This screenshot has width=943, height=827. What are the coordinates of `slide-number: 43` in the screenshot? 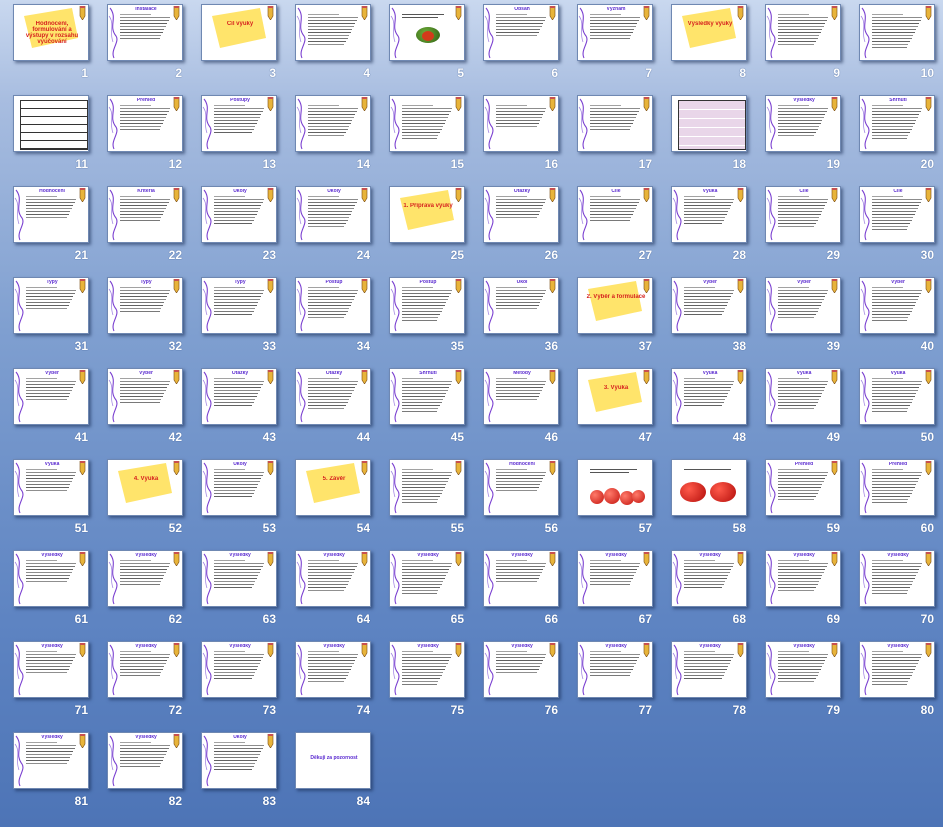 It's located at (269, 437).